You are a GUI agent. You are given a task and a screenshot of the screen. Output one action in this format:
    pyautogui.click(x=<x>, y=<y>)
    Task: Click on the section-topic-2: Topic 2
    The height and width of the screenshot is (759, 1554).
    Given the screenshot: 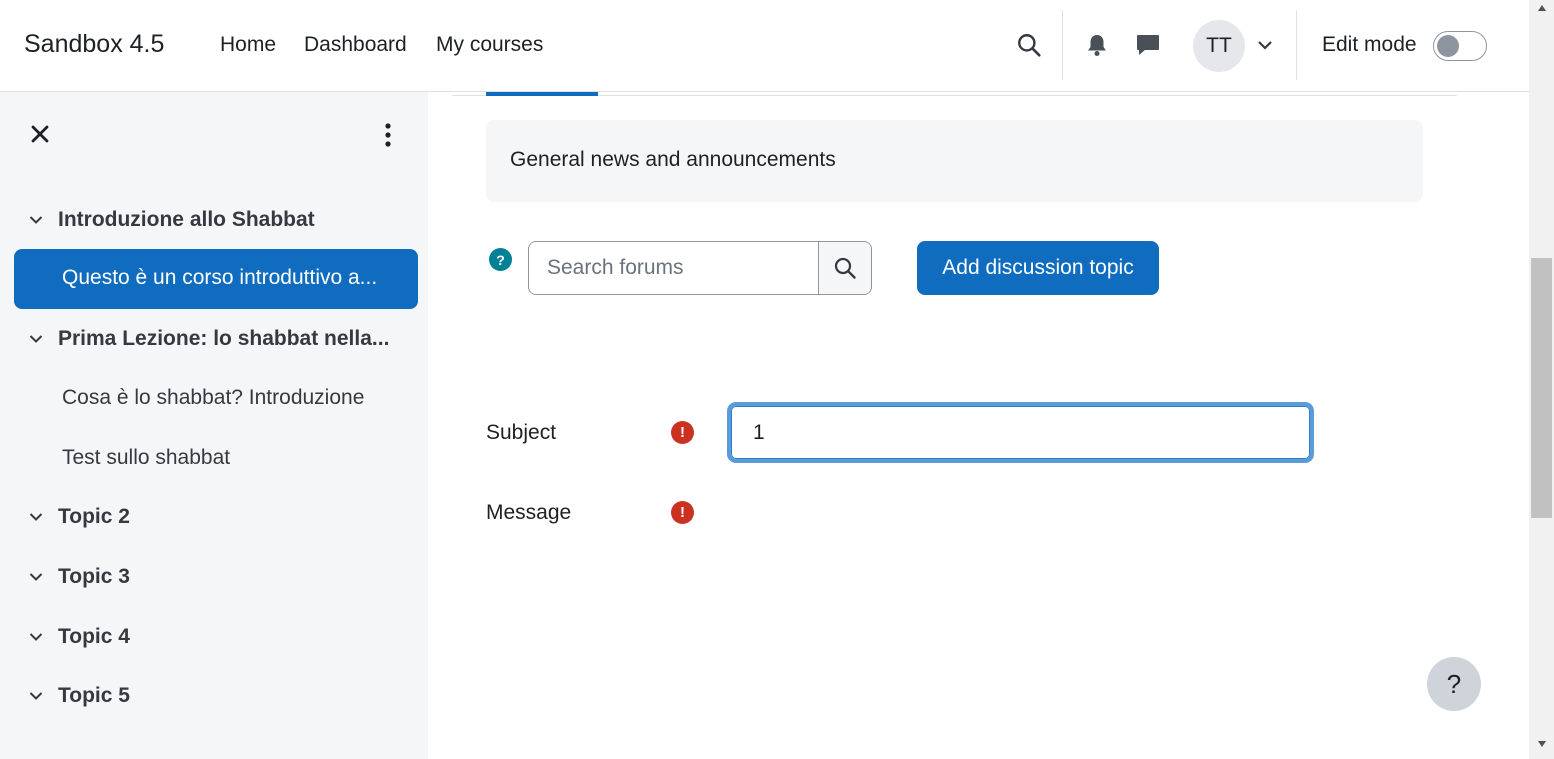 What is the action you would take?
    pyautogui.click(x=220, y=517)
    